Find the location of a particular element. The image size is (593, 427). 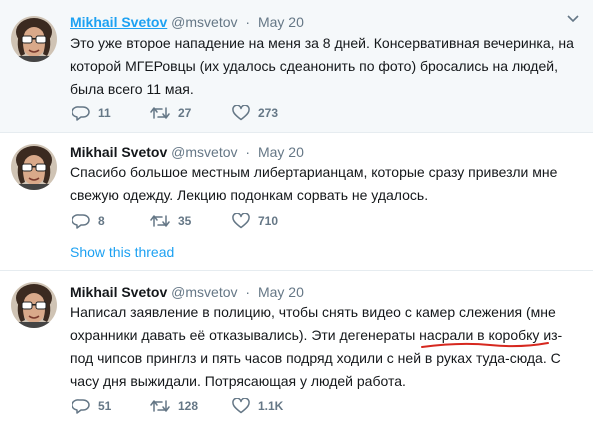

reply-button: 8 is located at coordinates (88, 221).